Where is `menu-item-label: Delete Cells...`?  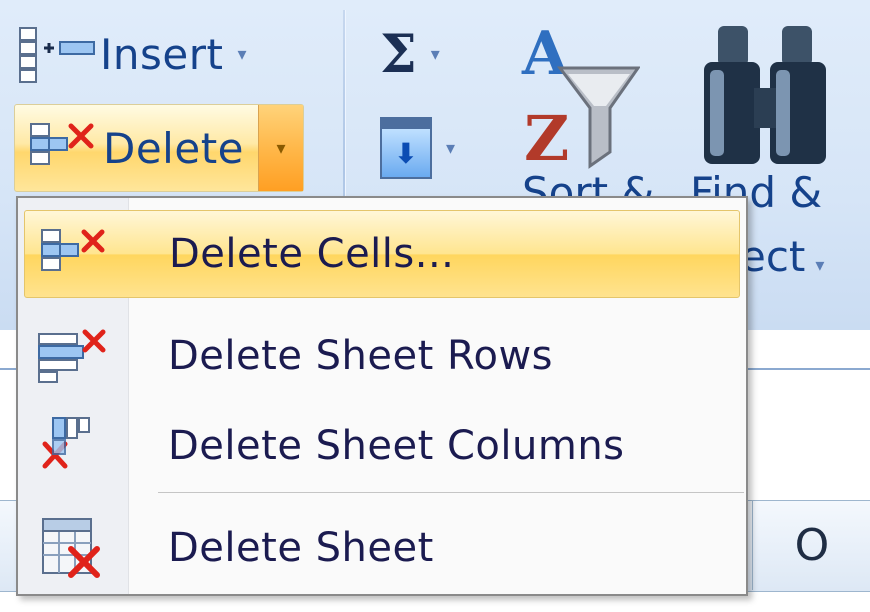
menu-item-label: Delete Cells... is located at coordinates (312, 254).